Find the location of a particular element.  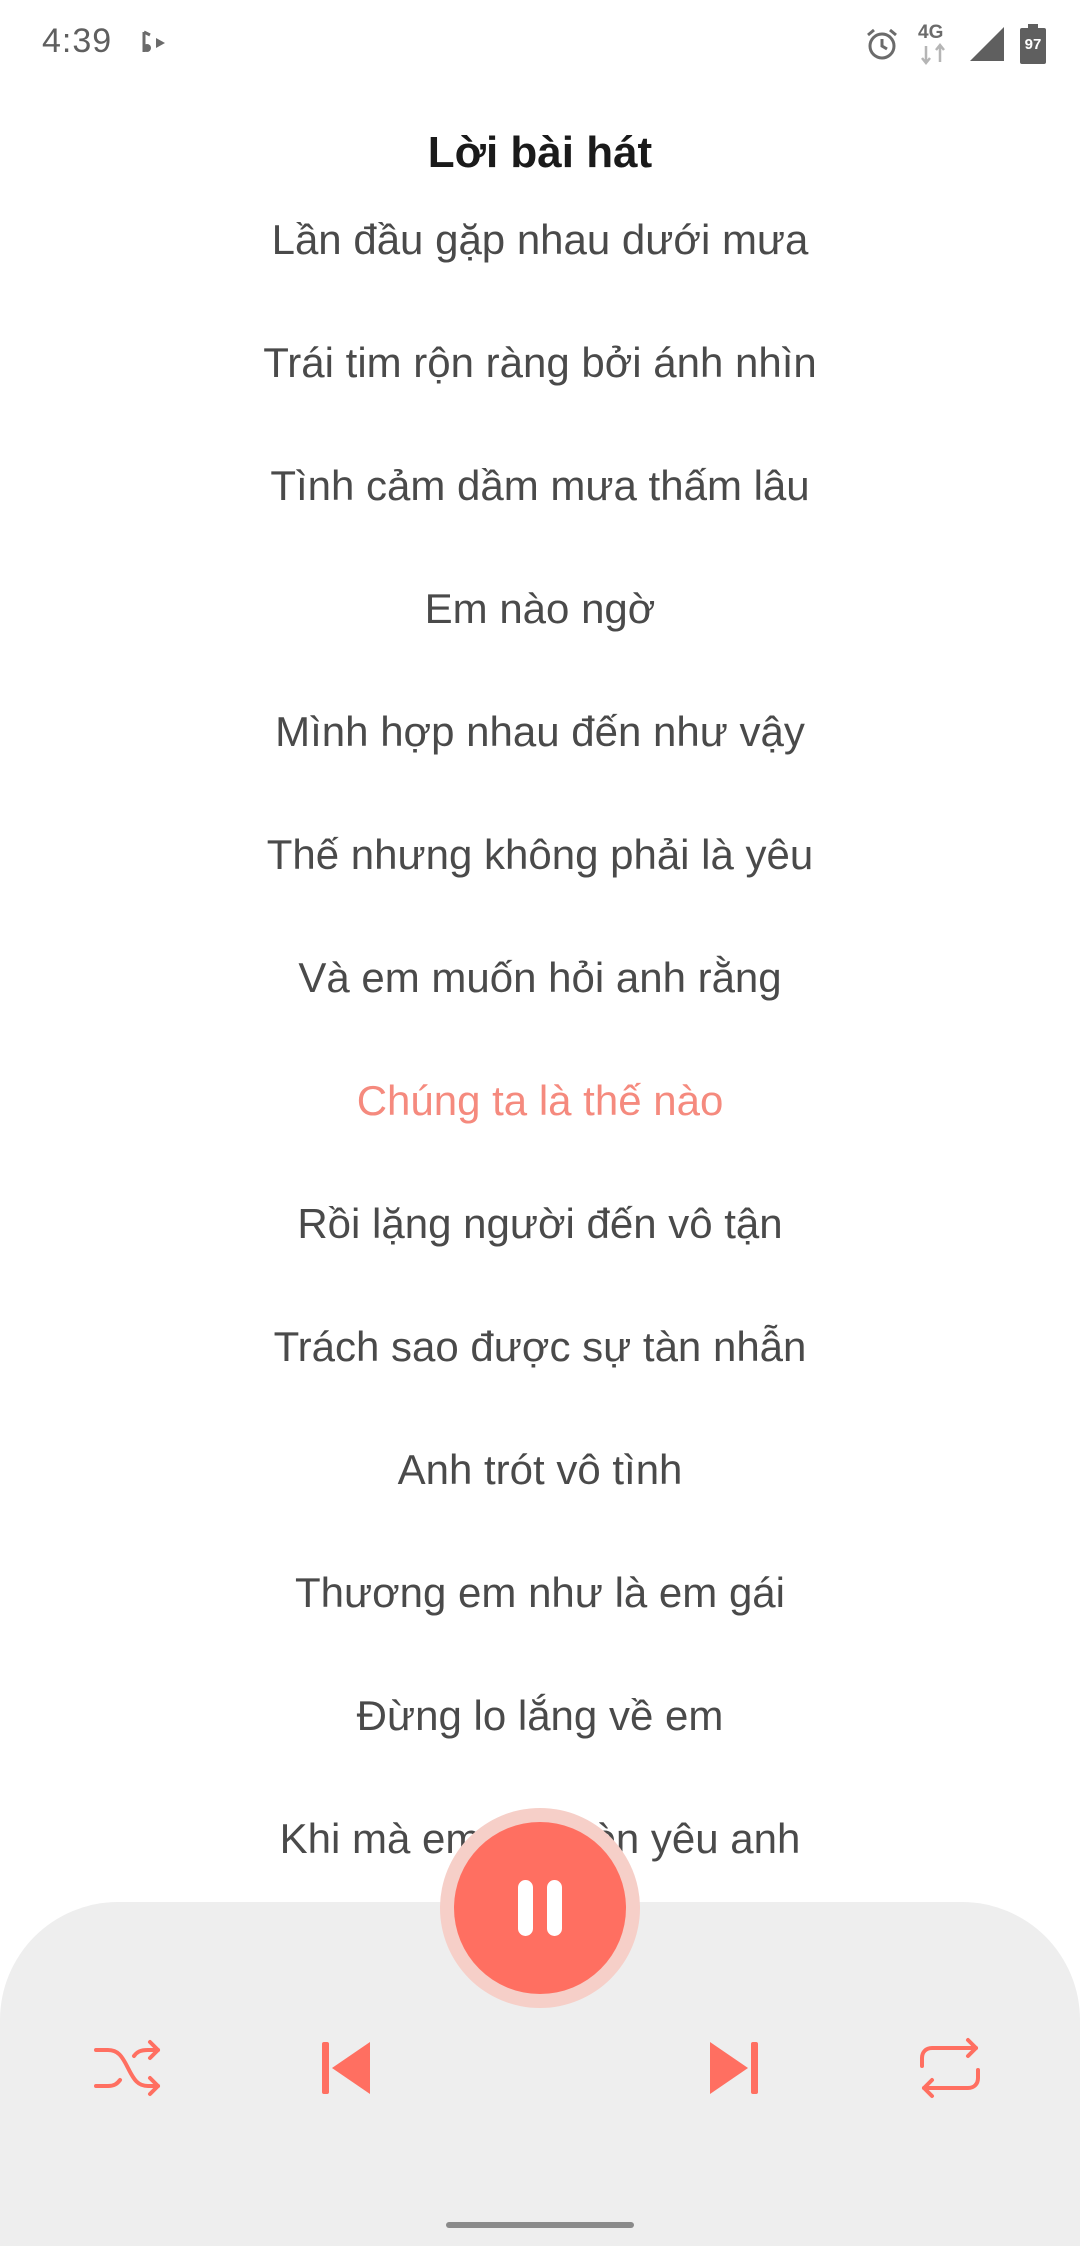

lyric-line: Thế nhưng không phải là yêu is located at coordinates (540, 886).